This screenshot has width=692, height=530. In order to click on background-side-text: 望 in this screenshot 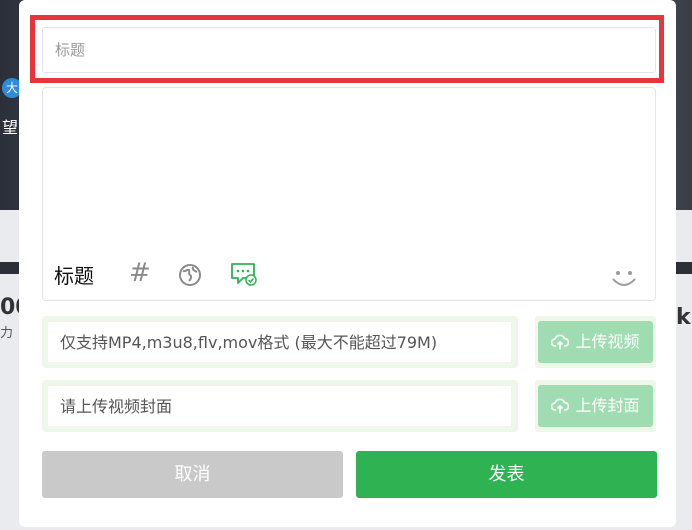, I will do `click(10, 127)`.